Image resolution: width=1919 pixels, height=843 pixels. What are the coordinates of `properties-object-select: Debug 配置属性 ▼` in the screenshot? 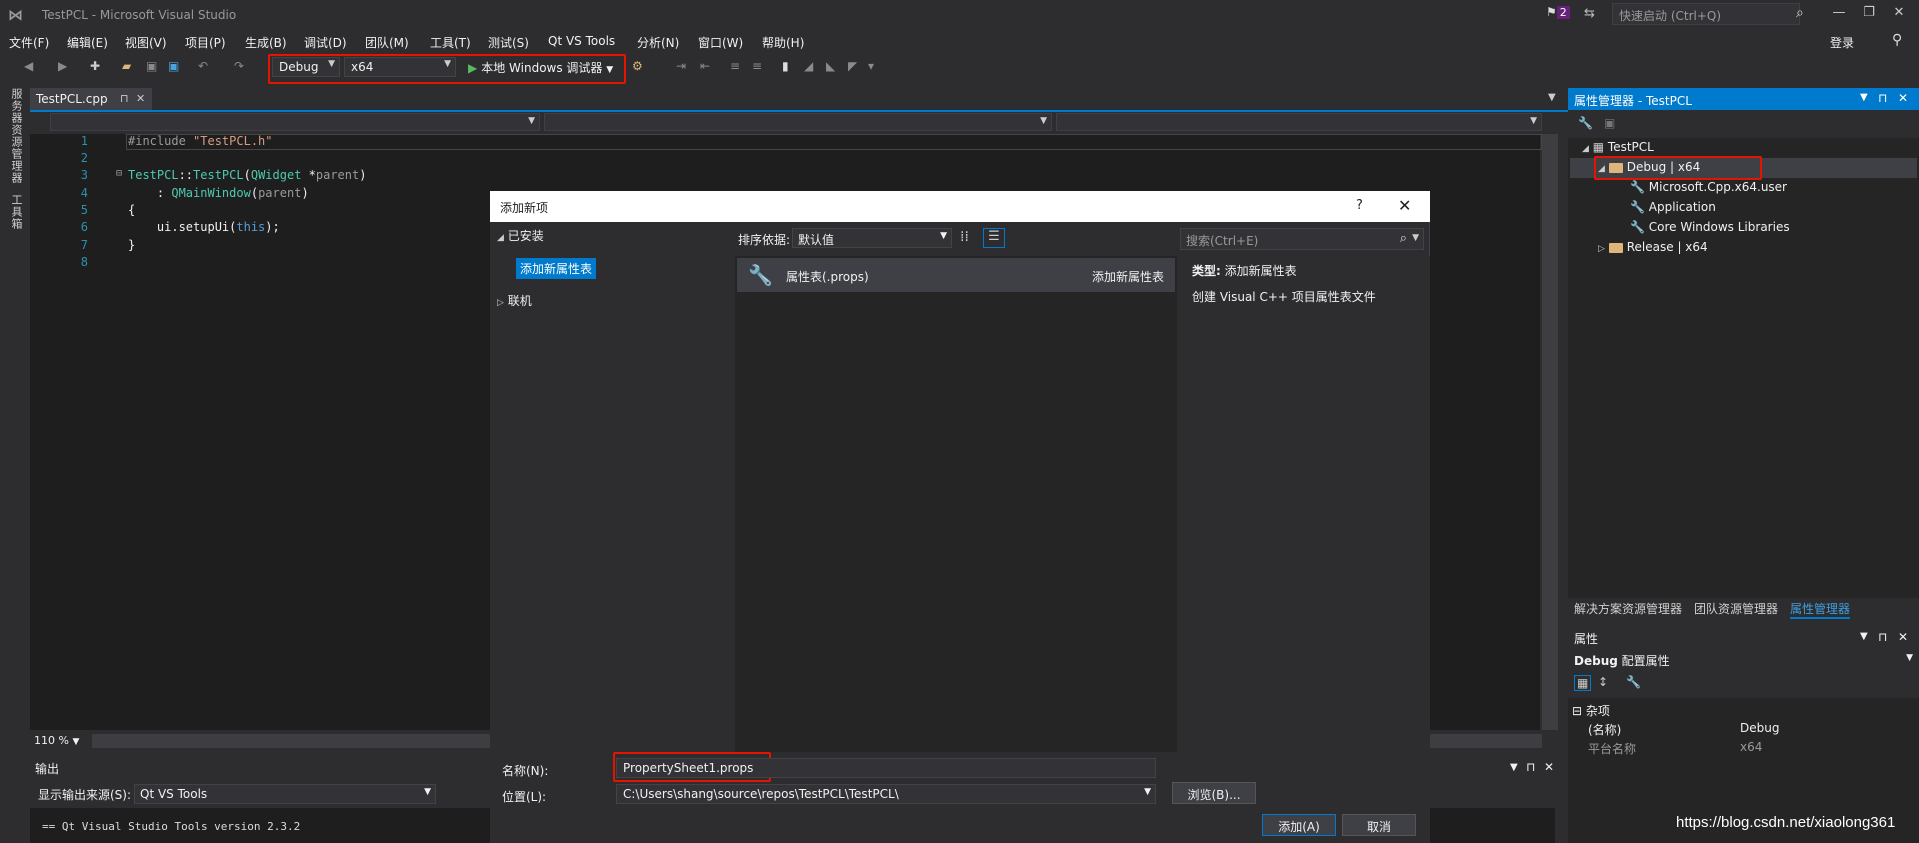 It's located at (1743, 660).